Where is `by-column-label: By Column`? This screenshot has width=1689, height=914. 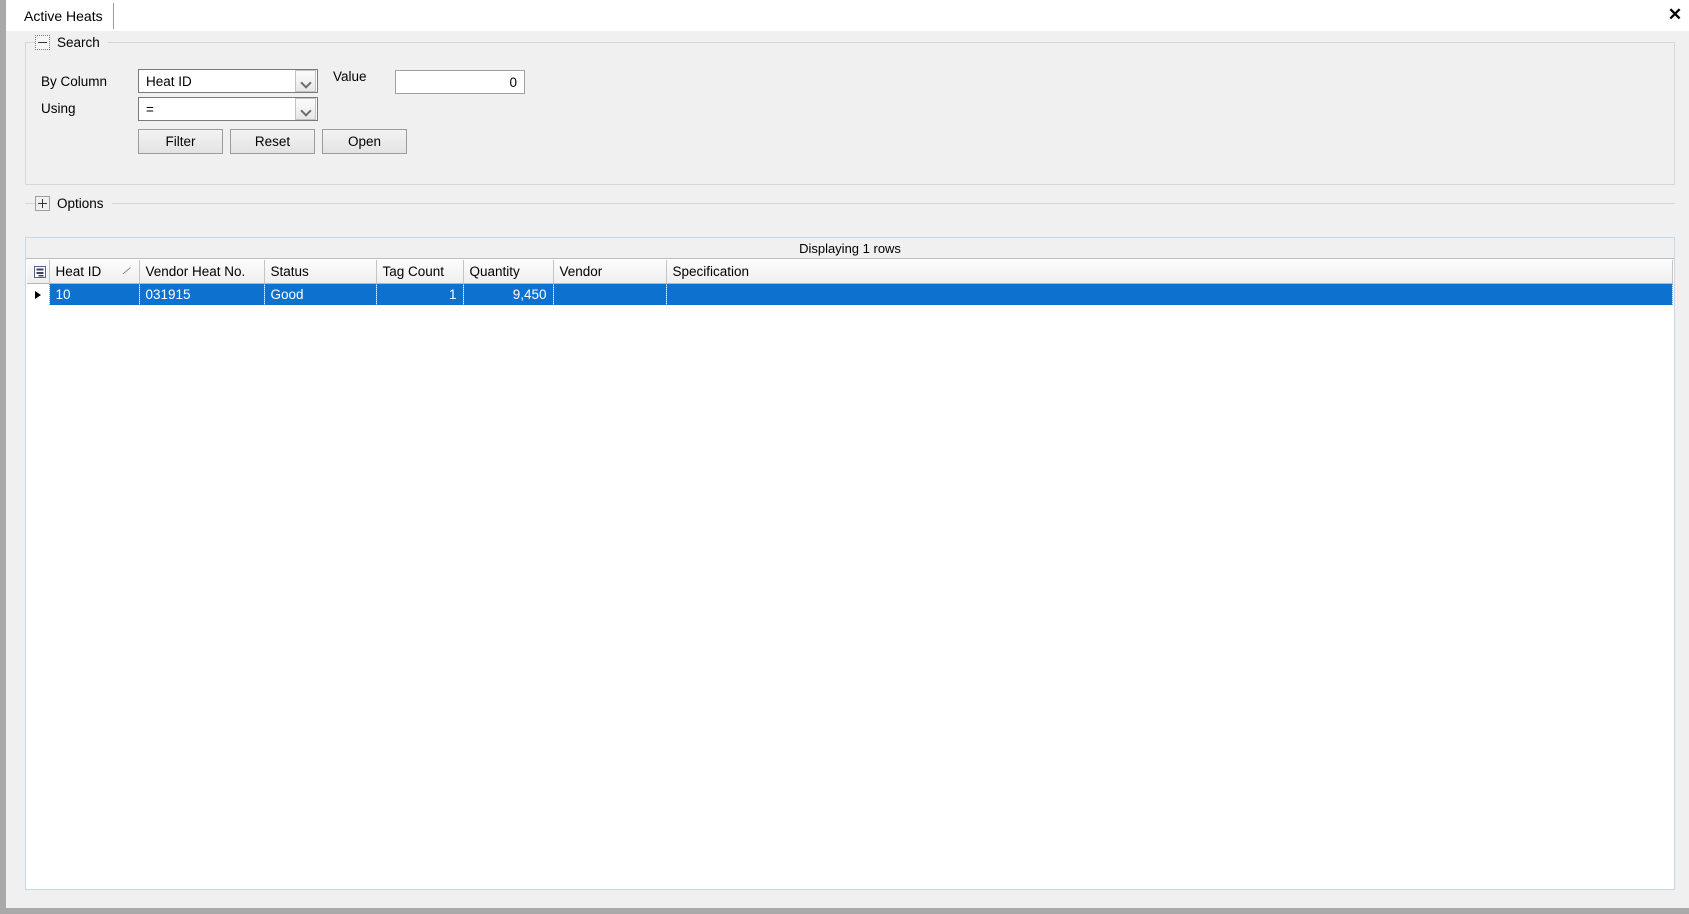 by-column-label: By Column is located at coordinates (74, 81).